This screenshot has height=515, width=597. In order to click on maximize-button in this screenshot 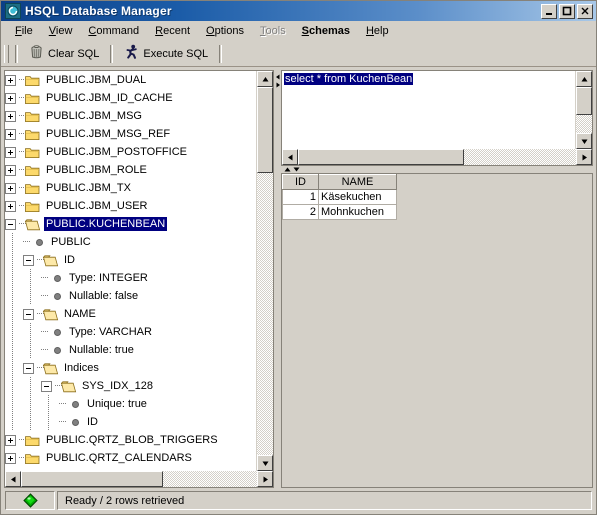, I will do `click(567, 11)`.